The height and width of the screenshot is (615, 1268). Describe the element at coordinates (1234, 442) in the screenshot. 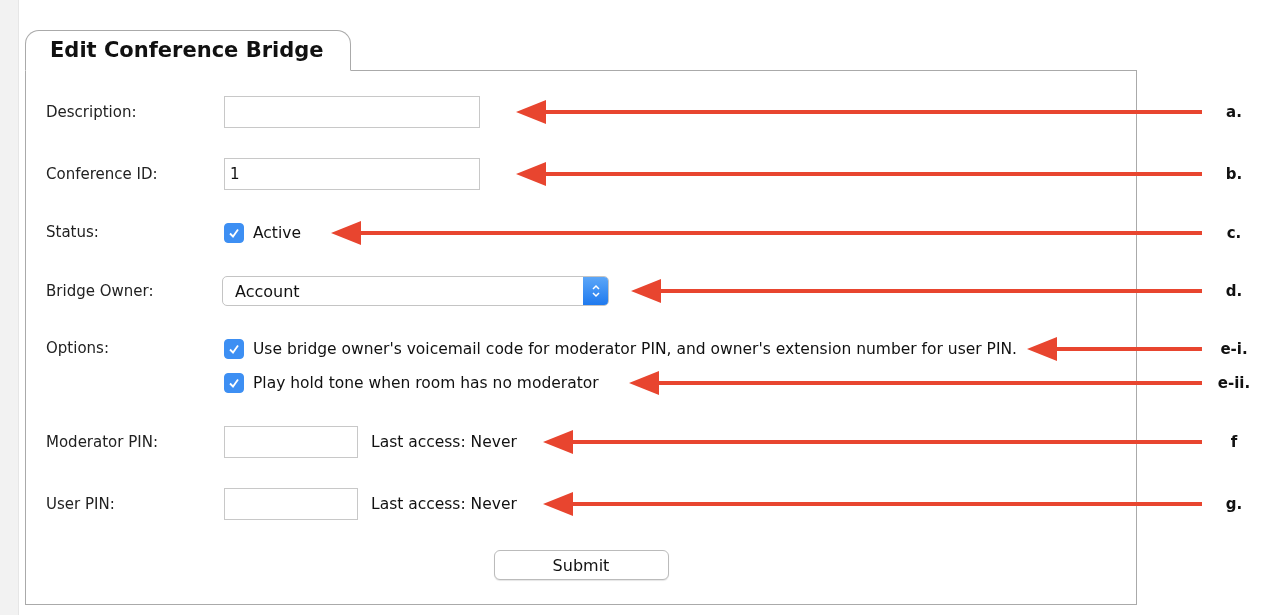

I see `annotation-label: f` at that location.